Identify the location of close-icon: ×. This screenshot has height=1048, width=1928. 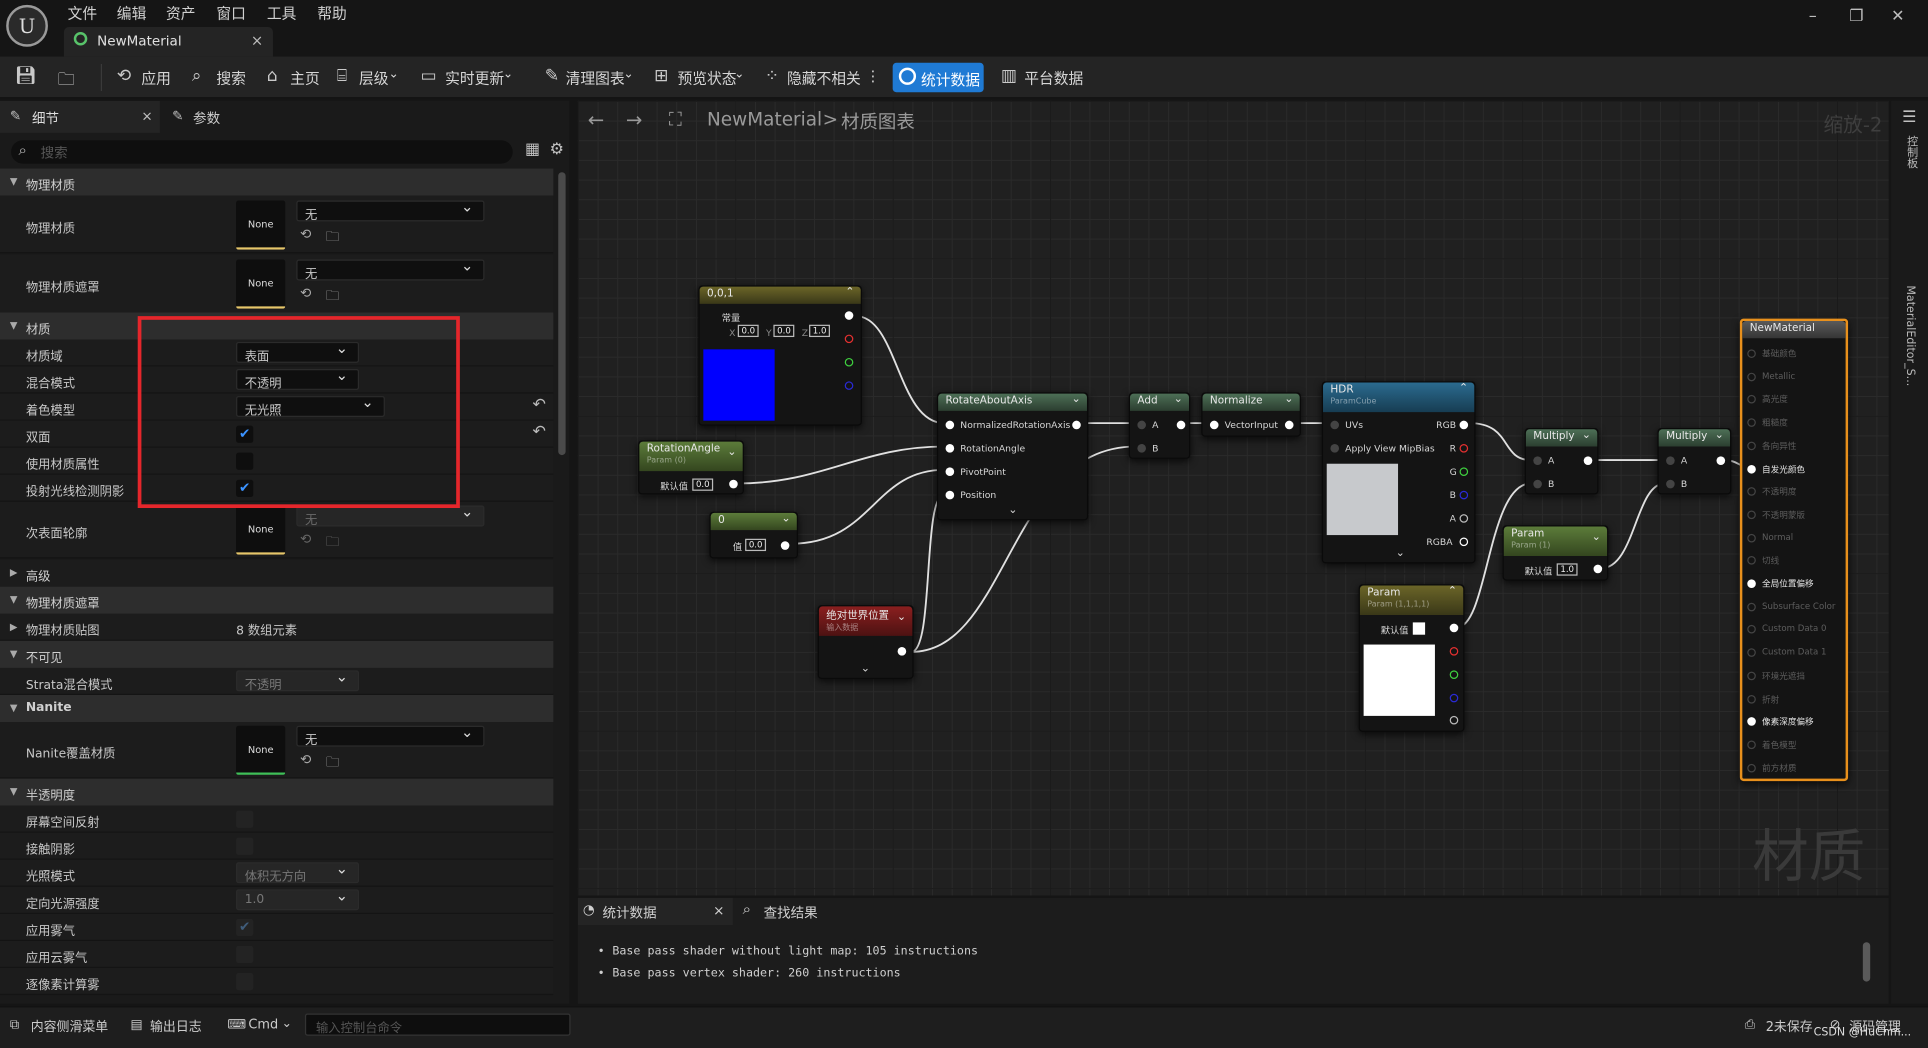
(146, 116).